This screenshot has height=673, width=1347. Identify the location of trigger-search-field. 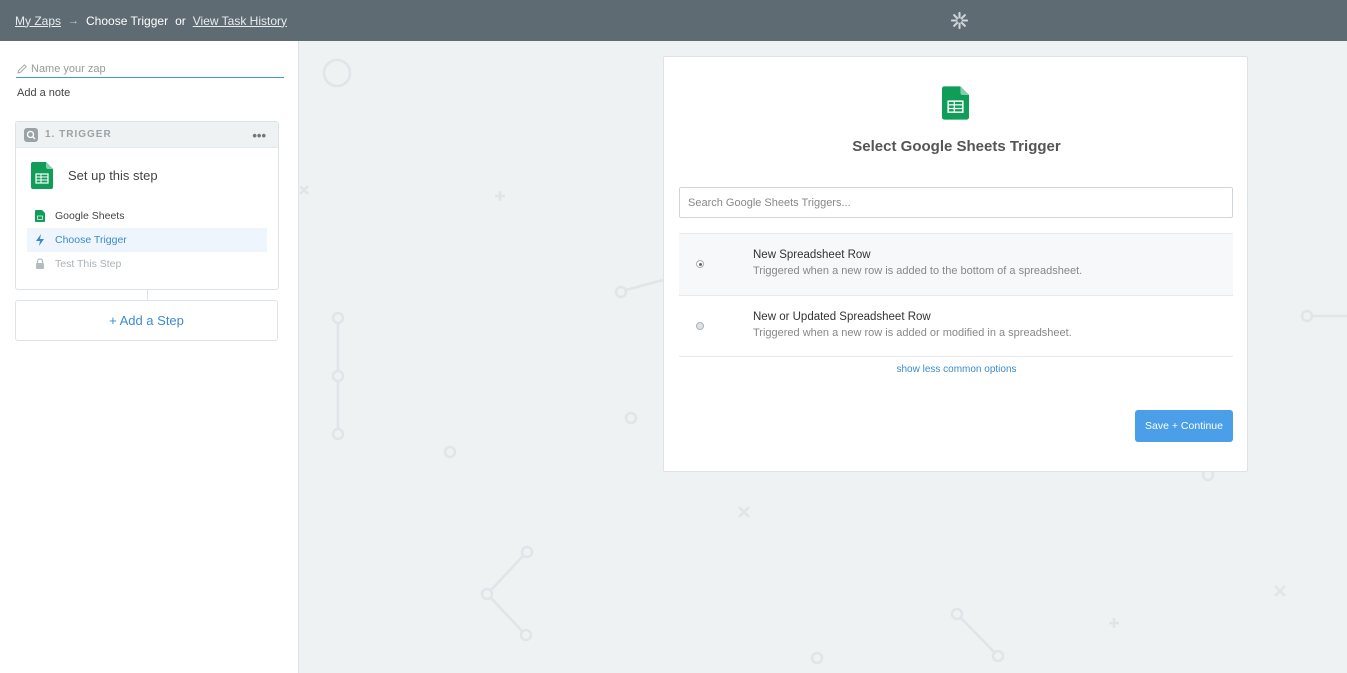
(956, 202).